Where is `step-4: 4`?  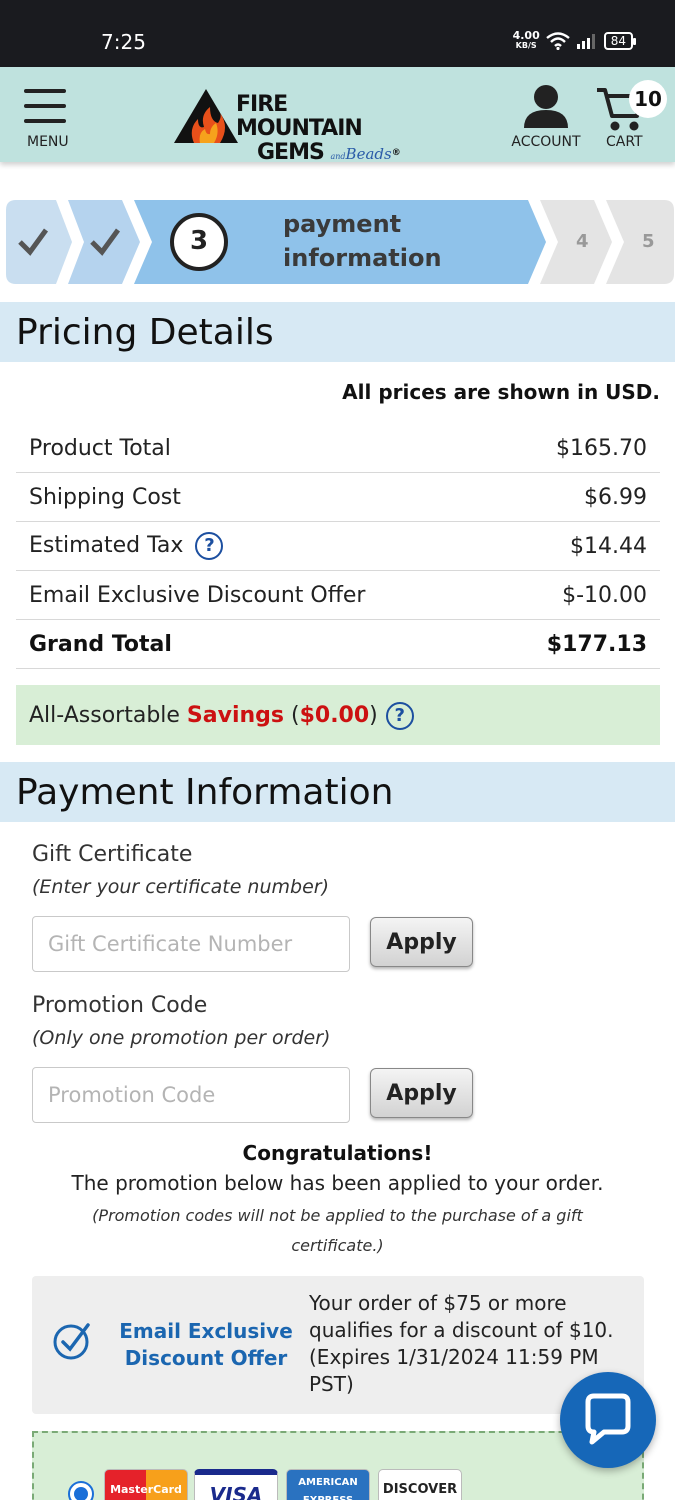 step-4: 4 is located at coordinates (582, 241).